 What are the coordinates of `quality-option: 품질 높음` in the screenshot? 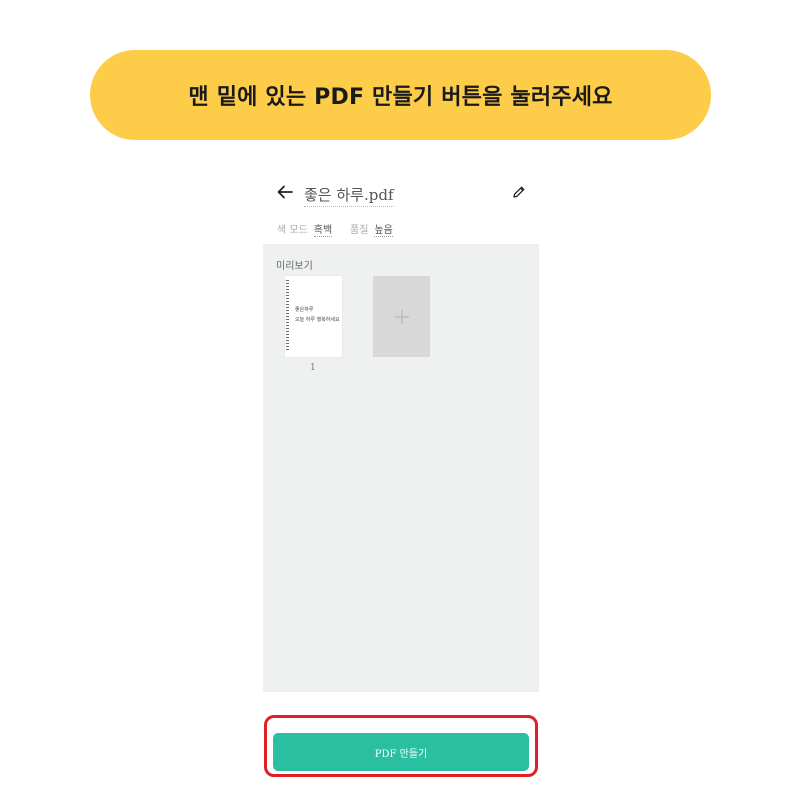 It's located at (371, 229).